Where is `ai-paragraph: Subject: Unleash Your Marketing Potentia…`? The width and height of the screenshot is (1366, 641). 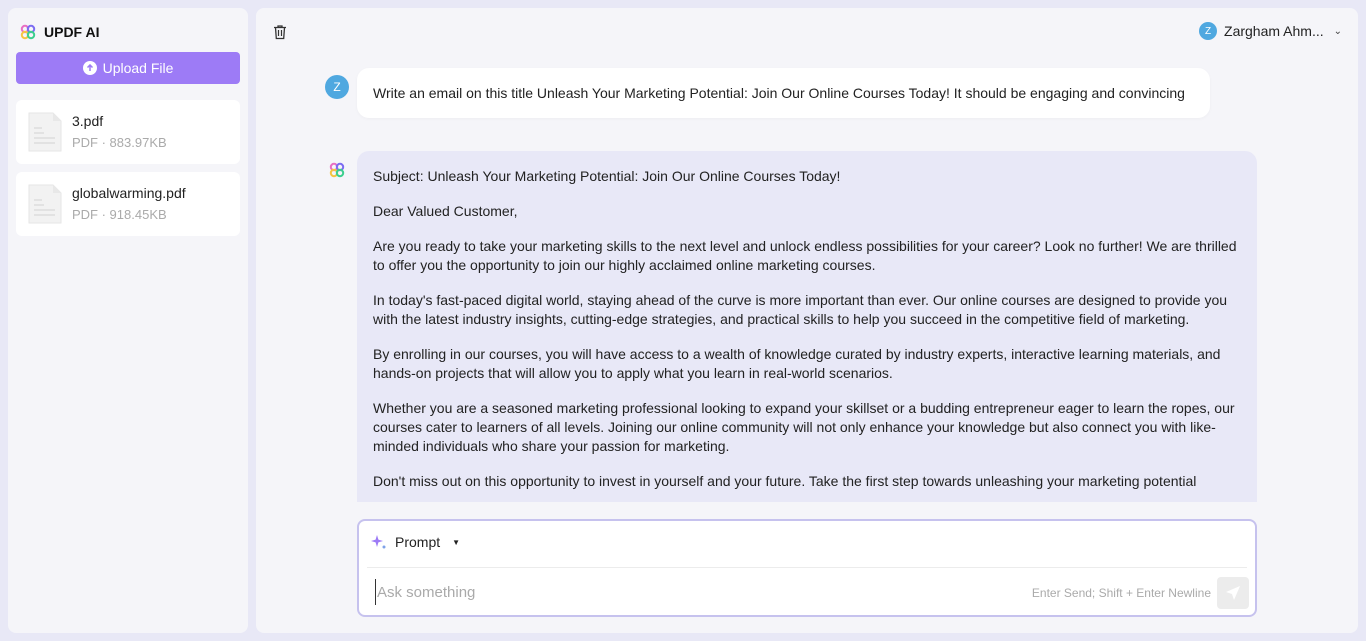 ai-paragraph: Subject: Unleash Your Marketing Potentia… is located at coordinates (607, 176).